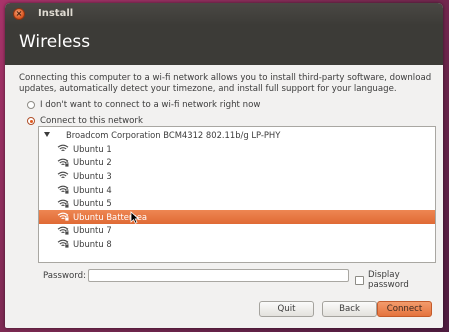 The width and height of the screenshot is (449, 332). I want to click on network-name: Ubuntu 3, so click(92, 175).